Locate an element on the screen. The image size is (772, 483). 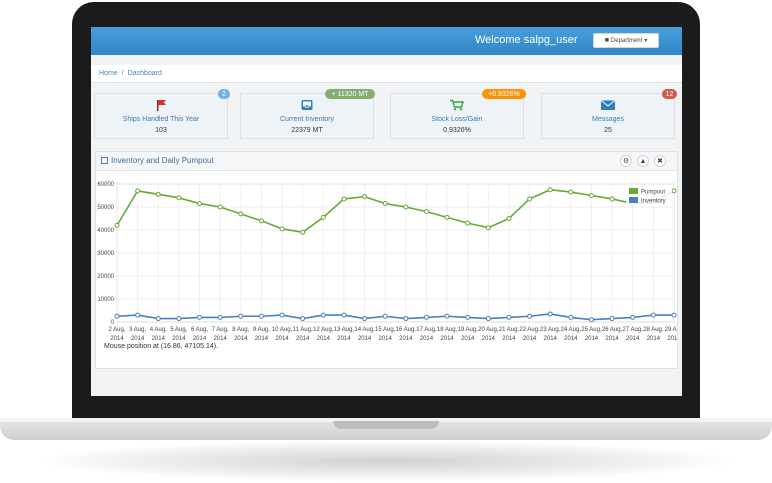
x-tick-label: 14 Aug, is located at coordinates (364, 330).